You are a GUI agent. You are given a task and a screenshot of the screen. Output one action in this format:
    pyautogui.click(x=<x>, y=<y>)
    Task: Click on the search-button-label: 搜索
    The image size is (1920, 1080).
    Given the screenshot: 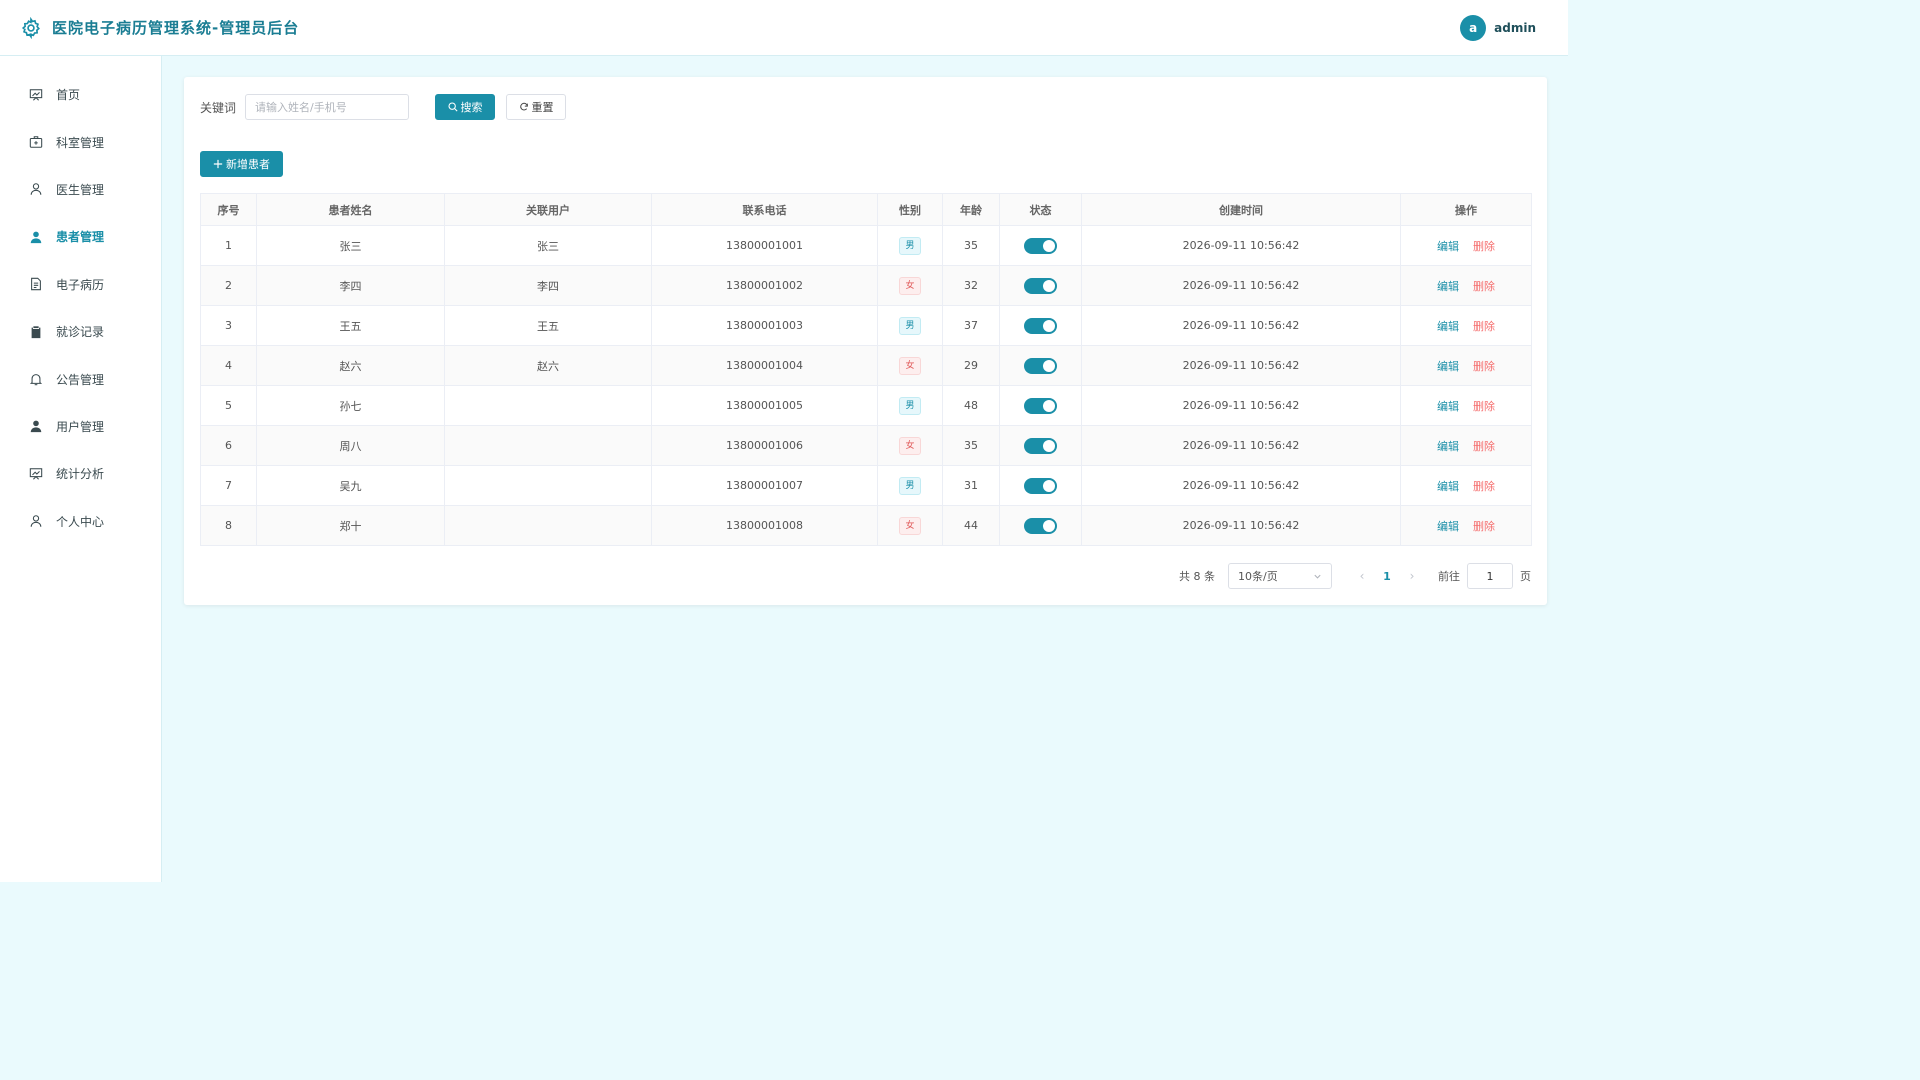 What is the action you would take?
    pyautogui.click(x=471, y=107)
    